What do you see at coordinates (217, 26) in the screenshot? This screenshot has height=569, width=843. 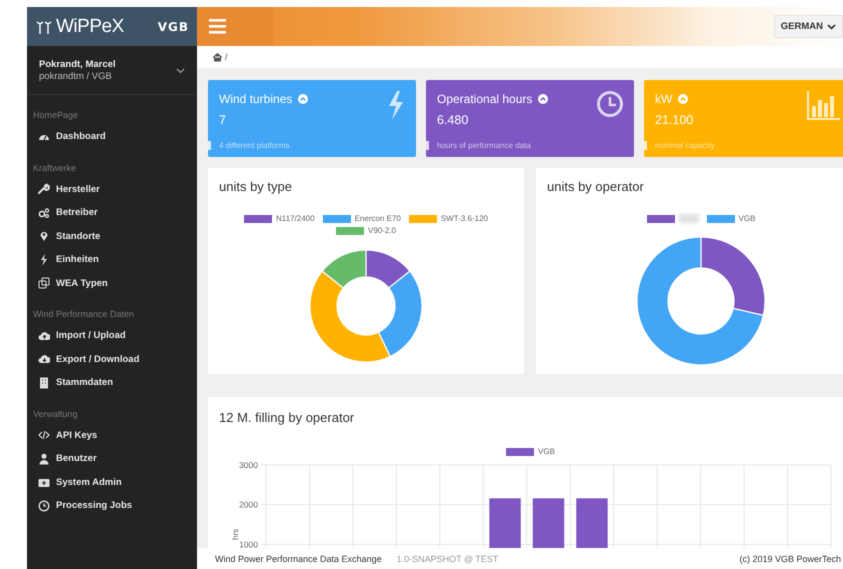 I see `menu-icon` at bounding box center [217, 26].